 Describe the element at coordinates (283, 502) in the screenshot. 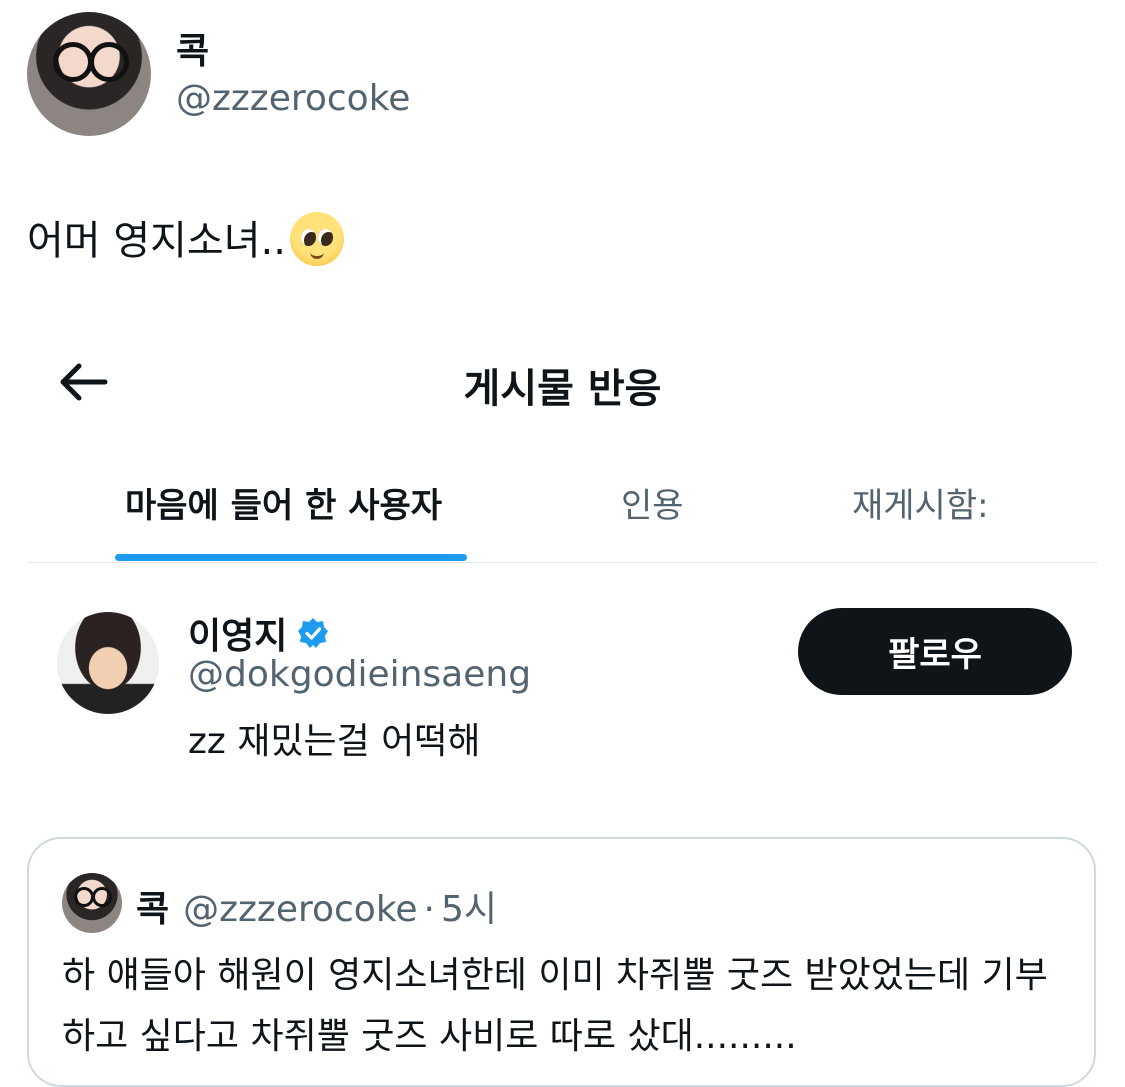

I see `tab-likes: 마음에 들어 한 사용자` at that location.